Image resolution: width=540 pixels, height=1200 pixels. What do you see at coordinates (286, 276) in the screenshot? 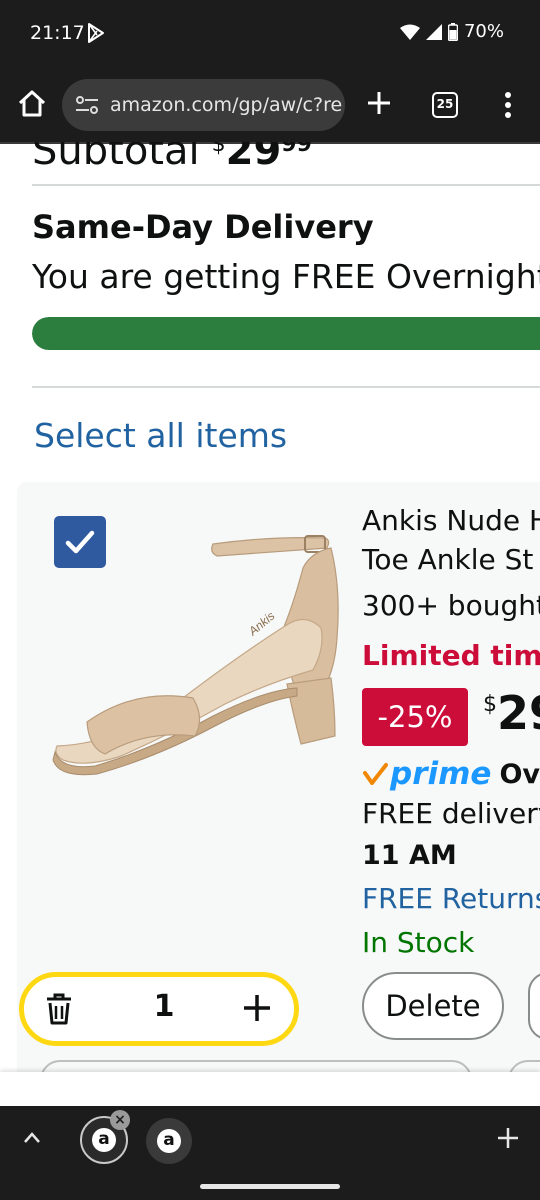
I see `delivery-message: You are getting FREE Overnight` at bounding box center [286, 276].